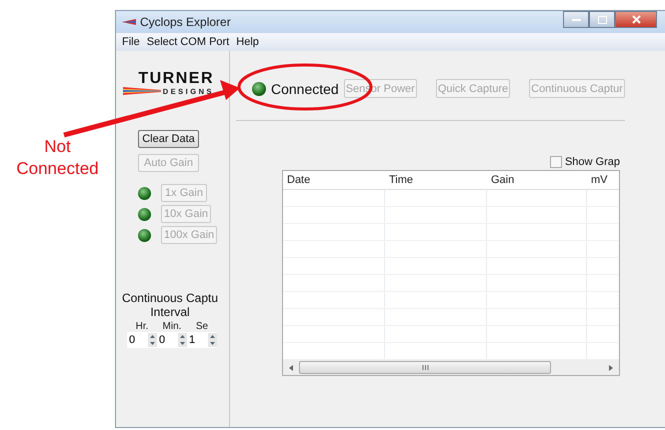 This screenshot has height=430, width=665. I want to click on minimize-icon, so click(576, 19).